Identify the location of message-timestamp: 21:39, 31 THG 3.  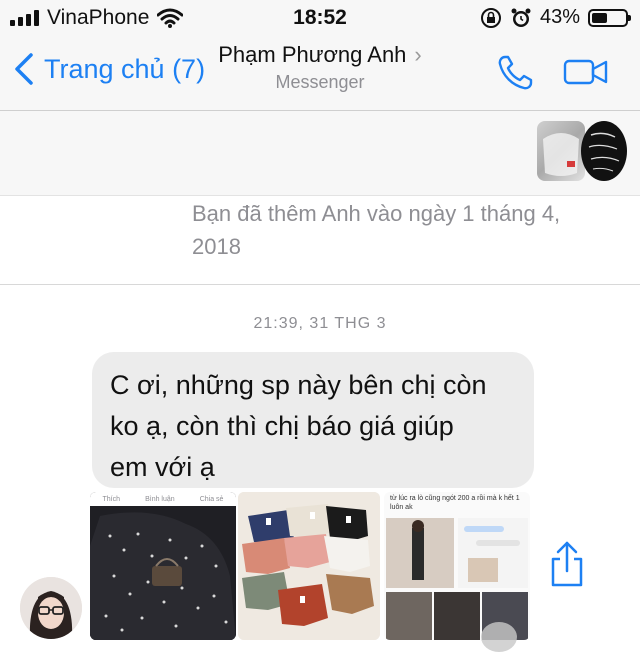
(320, 323).